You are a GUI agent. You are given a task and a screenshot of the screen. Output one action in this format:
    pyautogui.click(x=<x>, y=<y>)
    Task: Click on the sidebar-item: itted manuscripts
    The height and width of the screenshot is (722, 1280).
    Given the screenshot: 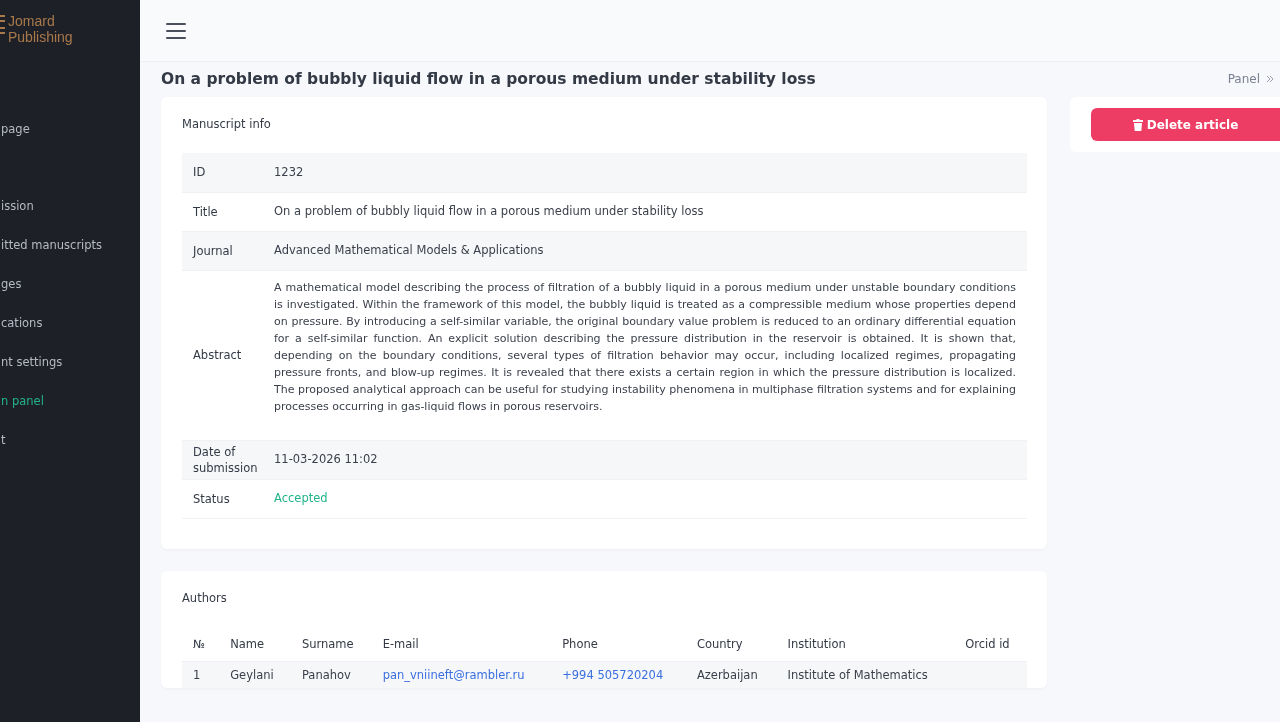 What is the action you would take?
    pyautogui.click(x=70, y=245)
    